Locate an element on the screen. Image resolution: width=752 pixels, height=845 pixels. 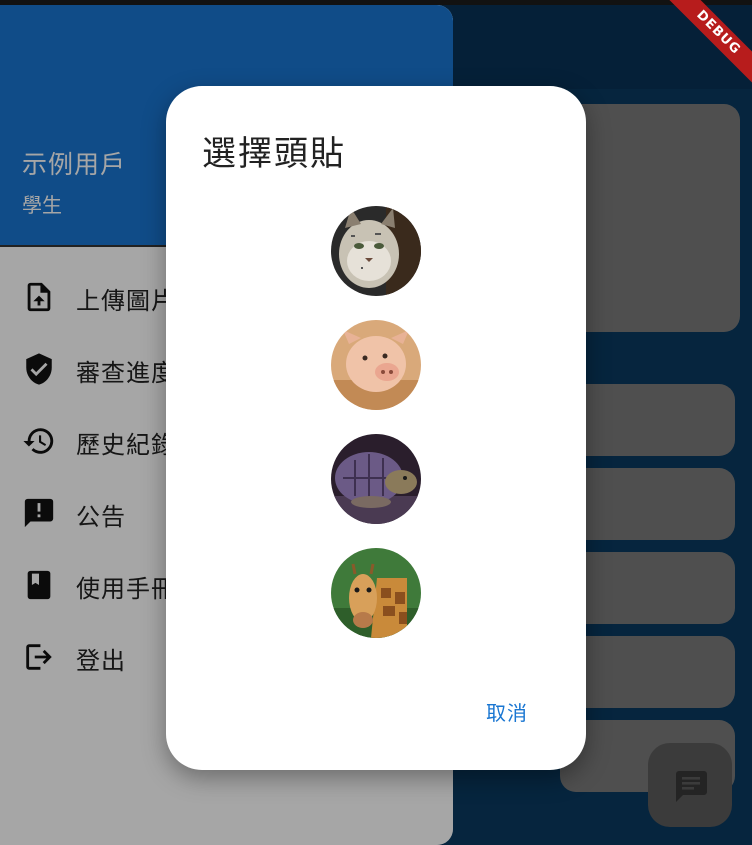
pig-avatar is located at coordinates (376, 365).